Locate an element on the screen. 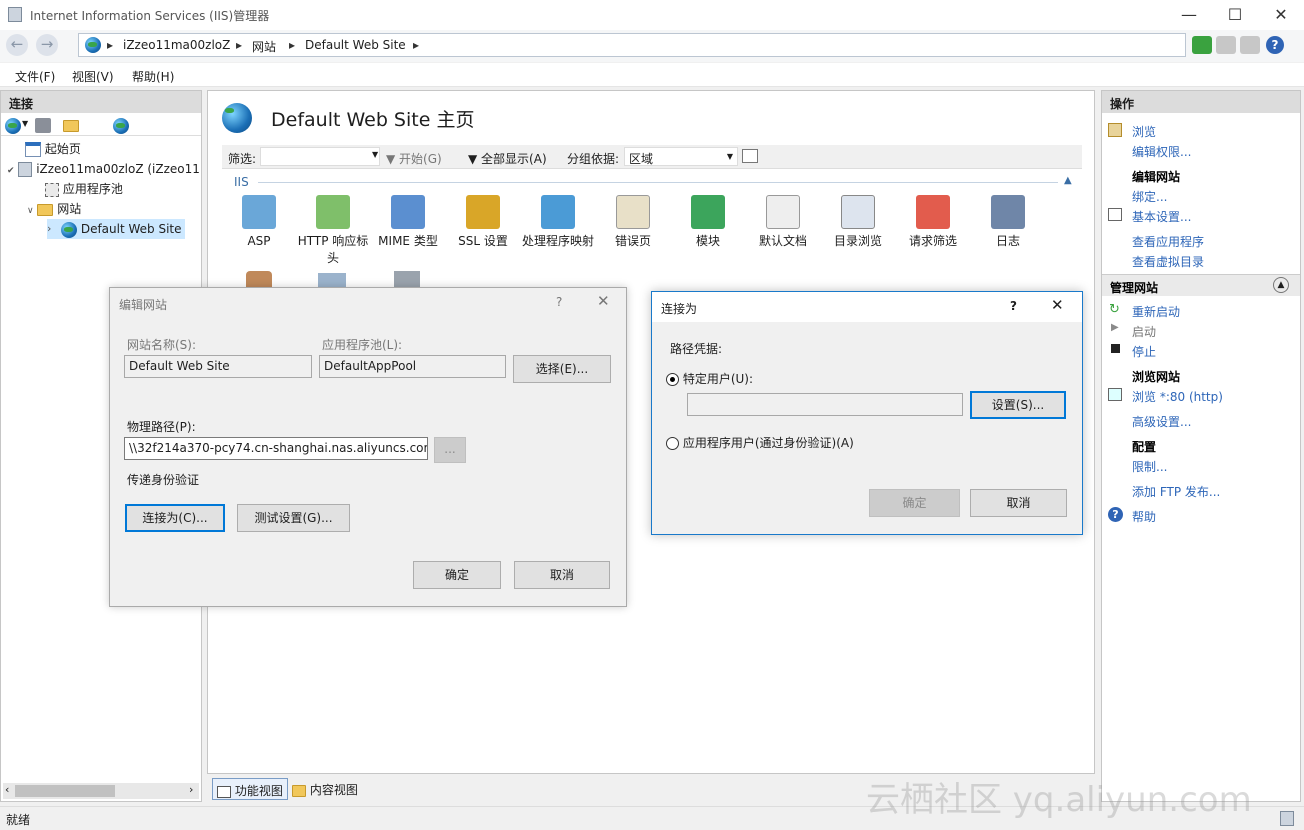 This screenshot has width=1304, height=830. feature-mime-types: MIME 类型 is located at coordinates (408, 222).